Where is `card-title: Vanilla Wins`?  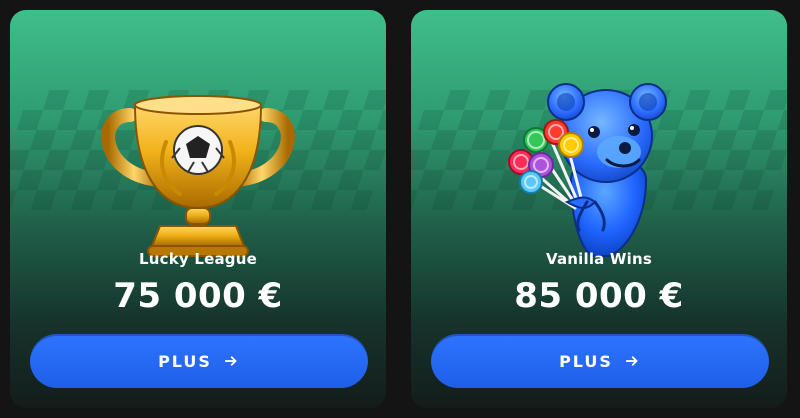
card-title: Vanilla Wins is located at coordinates (599, 259).